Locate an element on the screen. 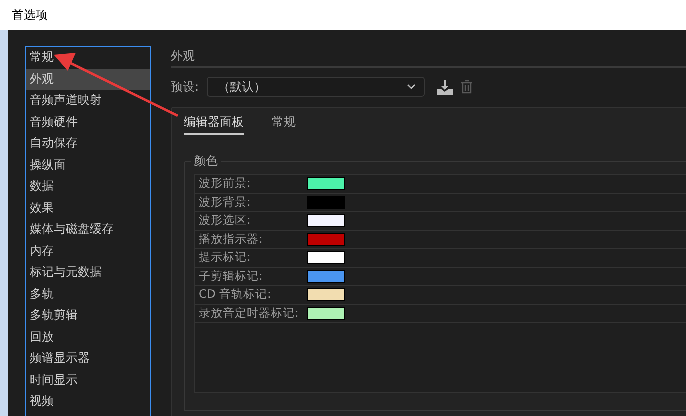 This screenshot has height=416, width=686. sidebar-item: 外观 is located at coordinates (88, 79).